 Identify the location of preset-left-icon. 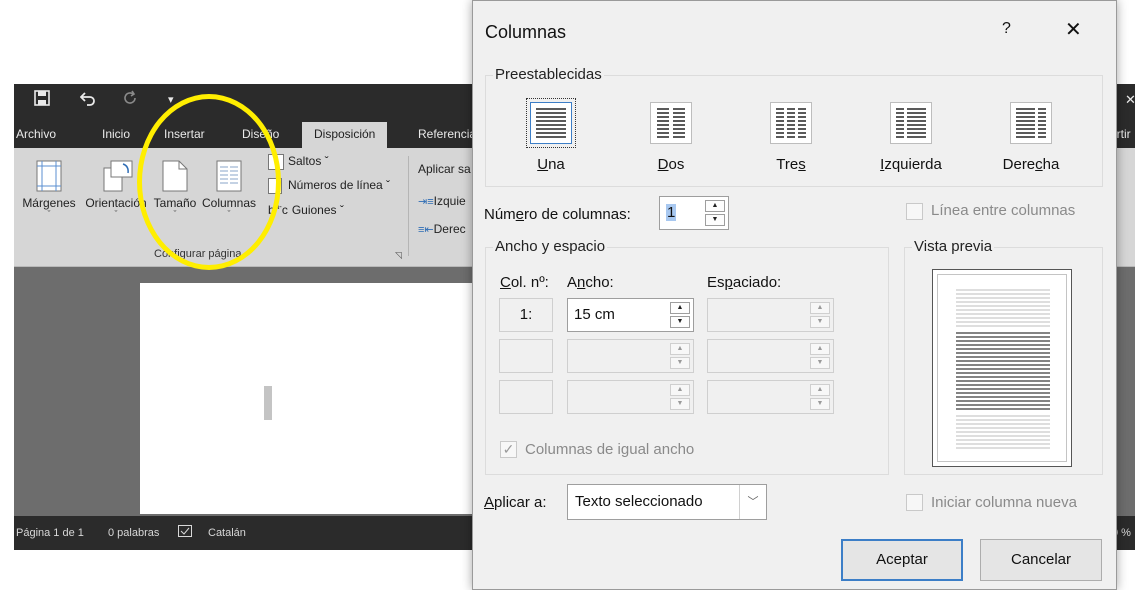
(911, 123).